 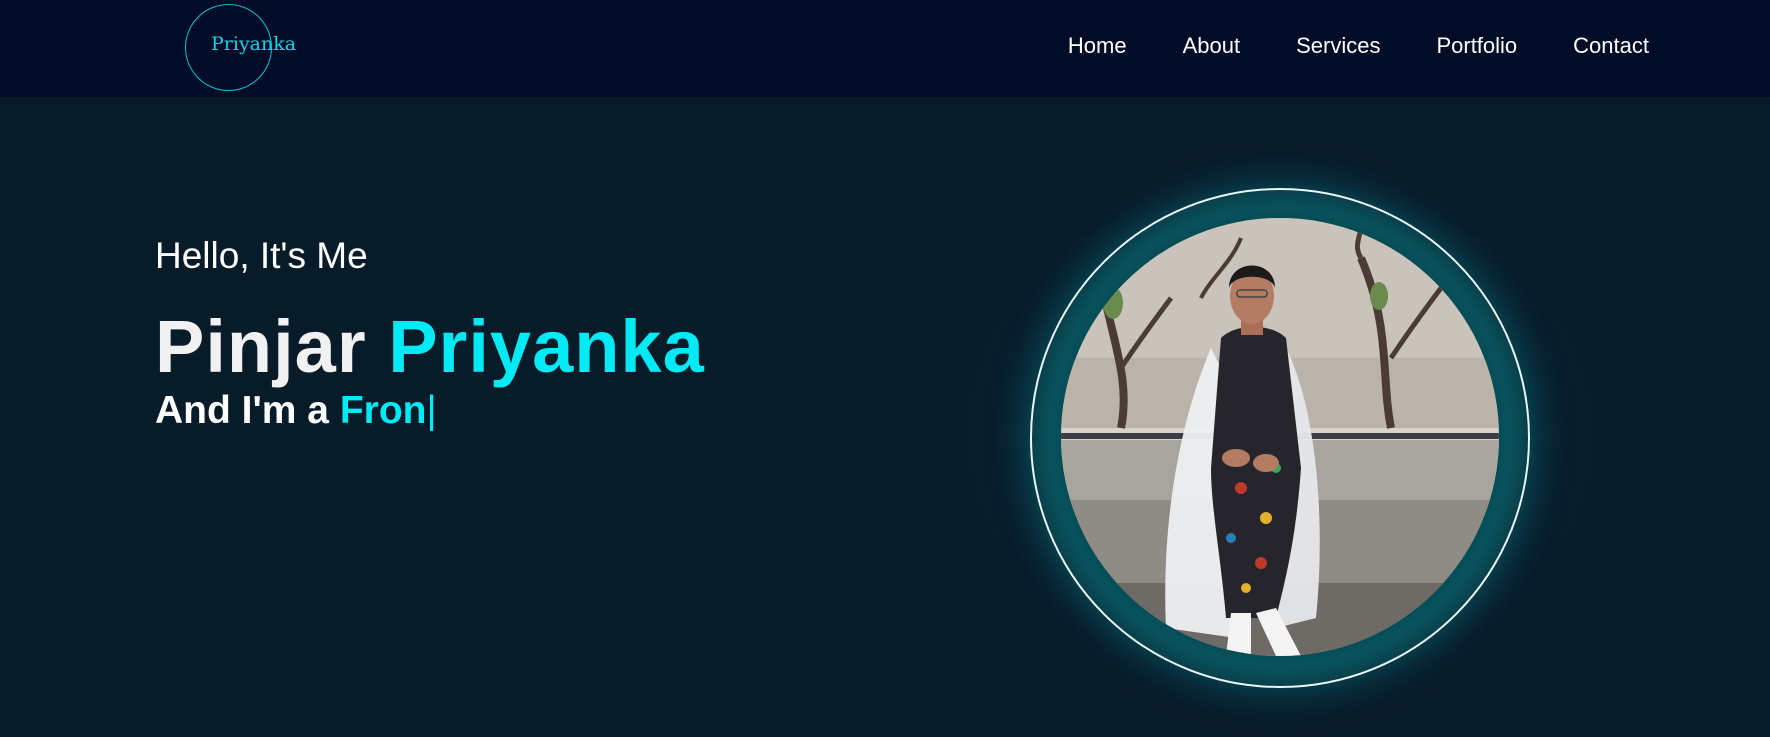 What do you see at coordinates (1611, 46) in the screenshot?
I see `nav-link-contact: Contact` at bounding box center [1611, 46].